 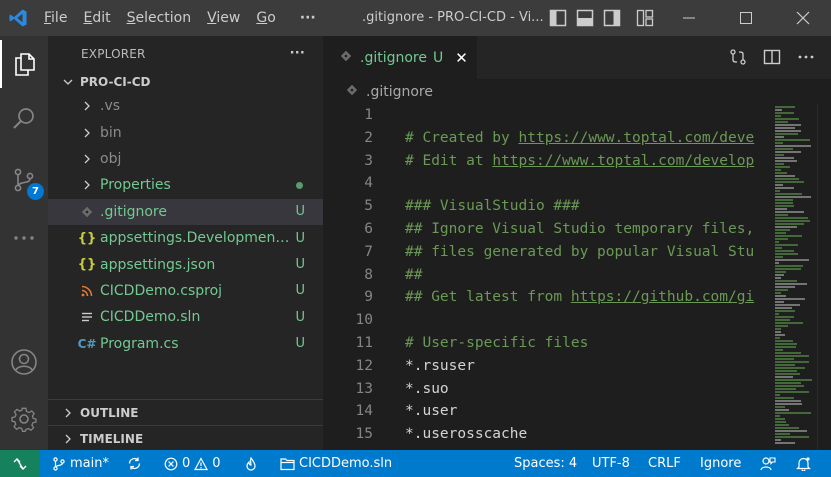 What do you see at coordinates (364, 365) in the screenshot?
I see `line-number: 12` at bounding box center [364, 365].